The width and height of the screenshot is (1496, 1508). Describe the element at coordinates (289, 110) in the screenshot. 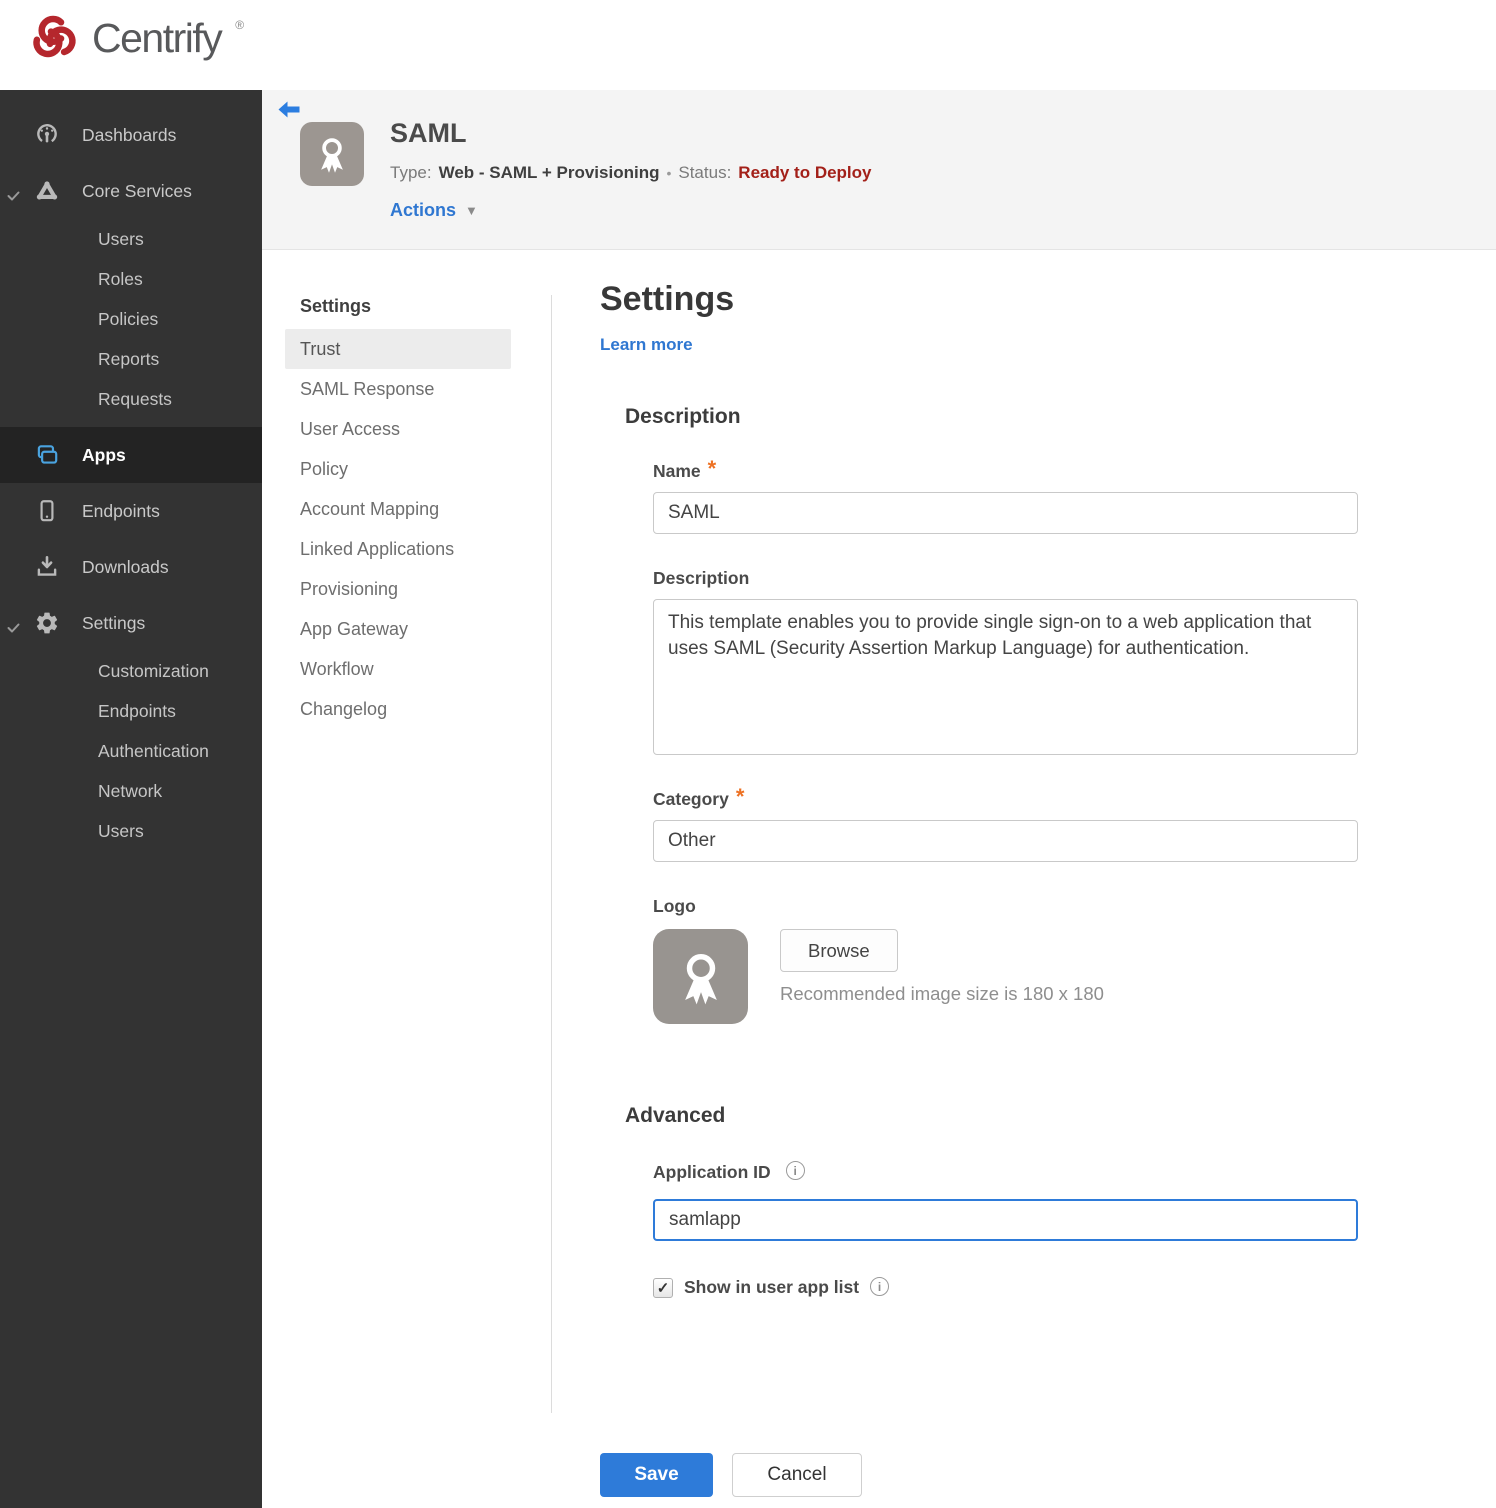

I see `back-arrow-icon` at that location.